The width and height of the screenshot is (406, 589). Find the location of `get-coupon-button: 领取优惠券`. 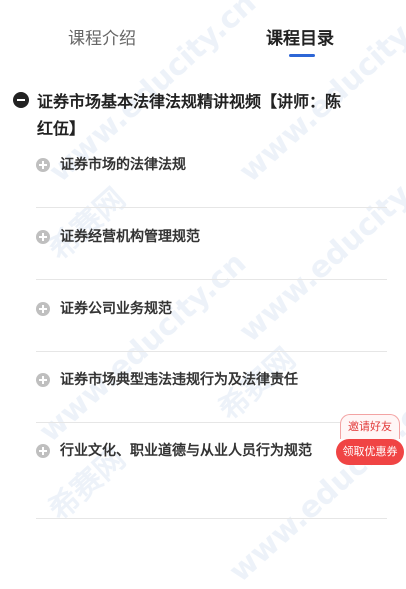

get-coupon-button: 领取优惠券 is located at coordinates (370, 452).